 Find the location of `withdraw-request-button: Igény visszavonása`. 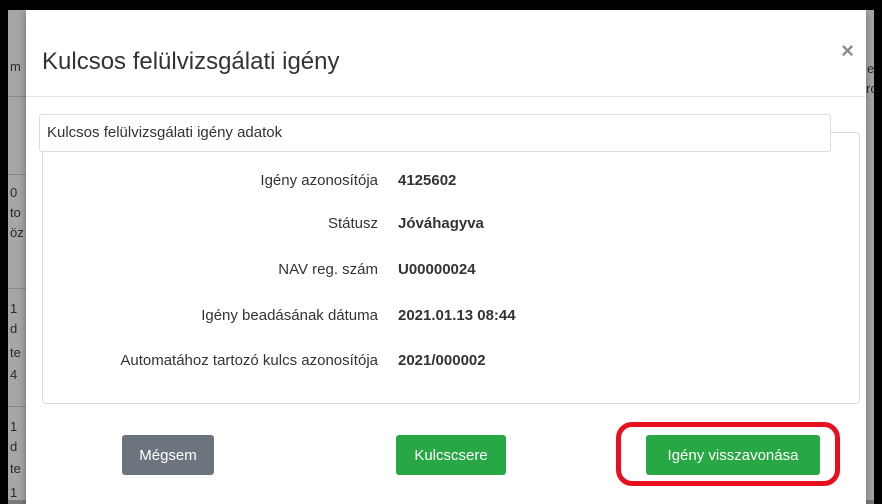

withdraw-request-button: Igény visszavonása is located at coordinates (733, 455).